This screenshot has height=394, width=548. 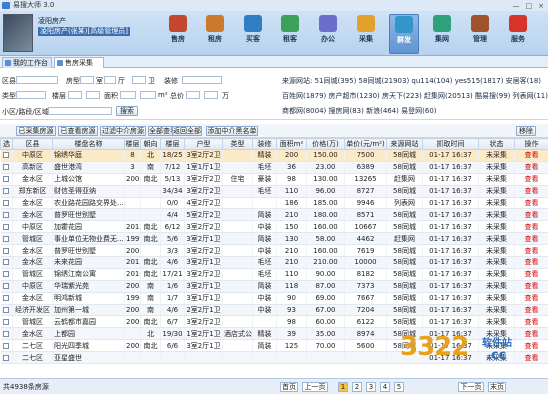 What do you see at coordinates (211, 95) in the screenshot?
I see `price-max-input` at bounding box center [211, 95].